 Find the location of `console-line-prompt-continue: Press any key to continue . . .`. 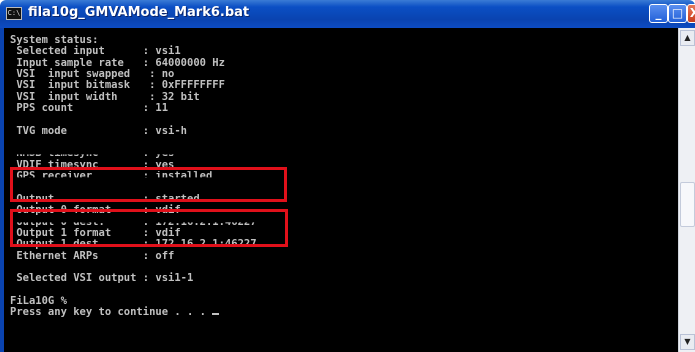

console-line-prompt-continue: Press any key to continue . . . is located at coordinates (133, 312).